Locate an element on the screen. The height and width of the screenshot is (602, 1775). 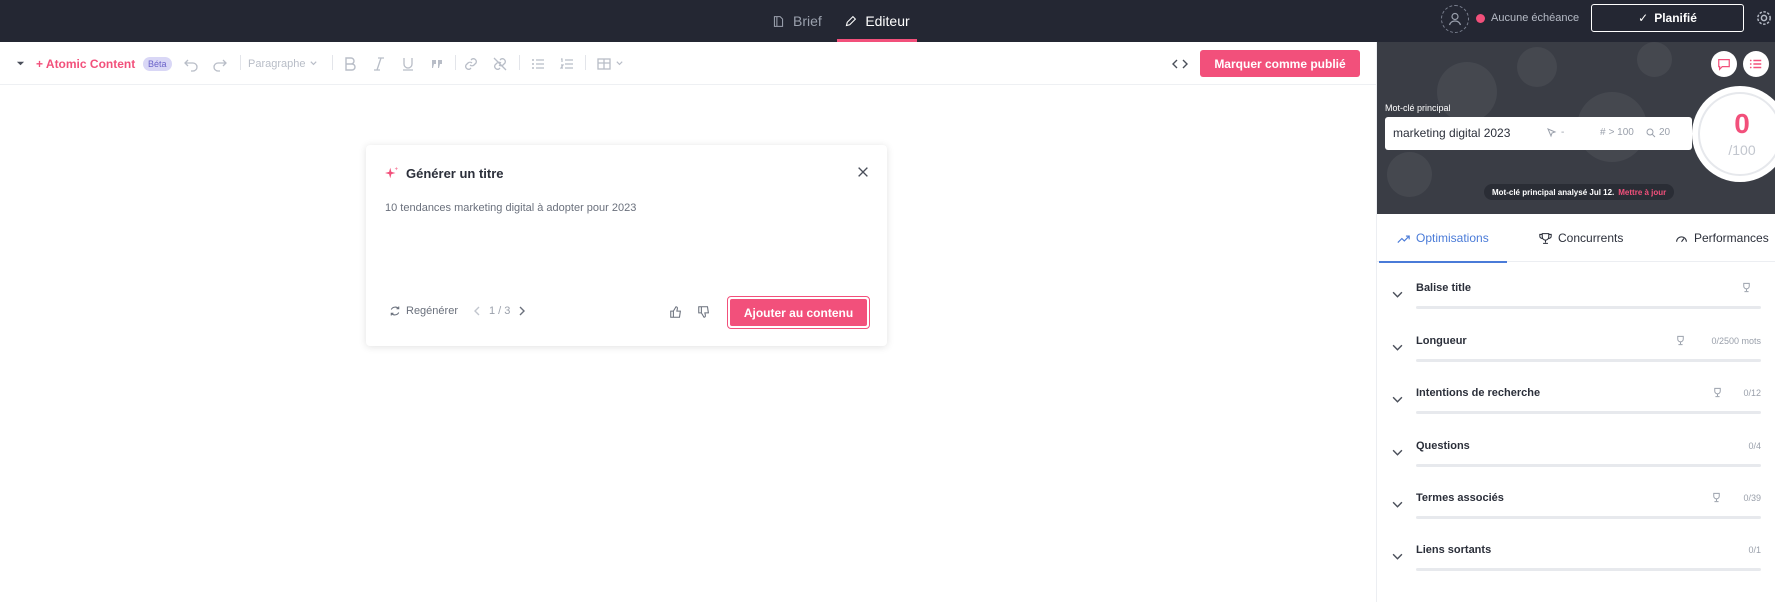
generate-title-heading: Générer un titre is located at coordinates (455, 173).